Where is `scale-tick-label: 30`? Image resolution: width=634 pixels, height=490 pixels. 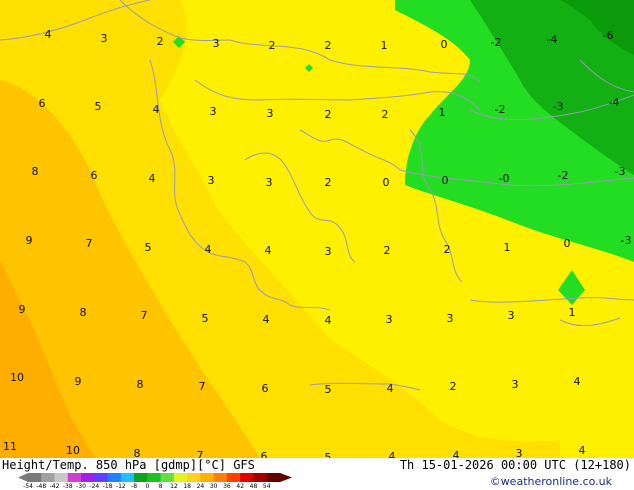 scale-tick-label: 30 is located at coordinates (213, 486).